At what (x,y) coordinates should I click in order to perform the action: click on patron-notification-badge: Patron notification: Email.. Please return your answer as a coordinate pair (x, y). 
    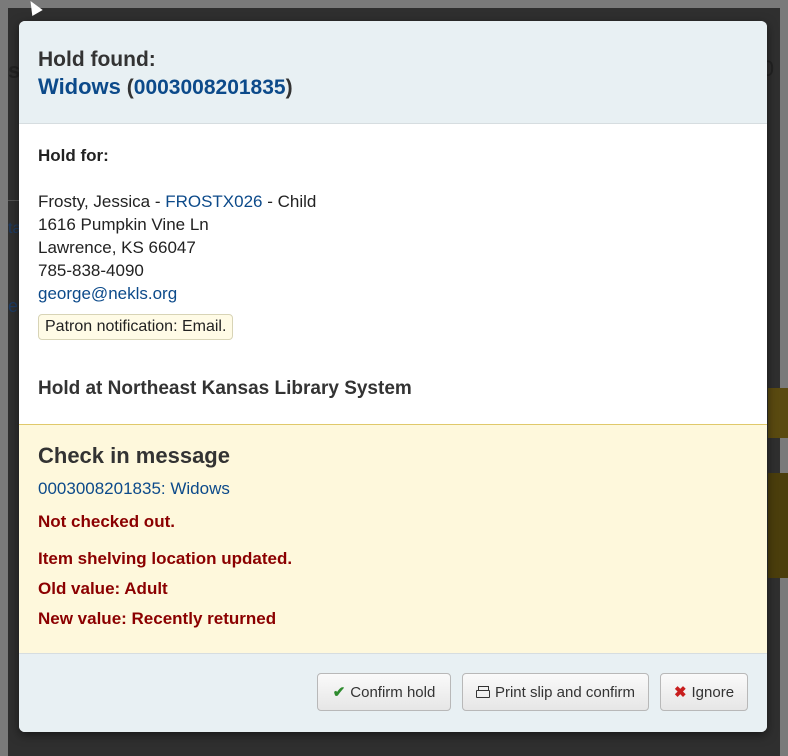
    Looking at the image, I should click on (136, 327).